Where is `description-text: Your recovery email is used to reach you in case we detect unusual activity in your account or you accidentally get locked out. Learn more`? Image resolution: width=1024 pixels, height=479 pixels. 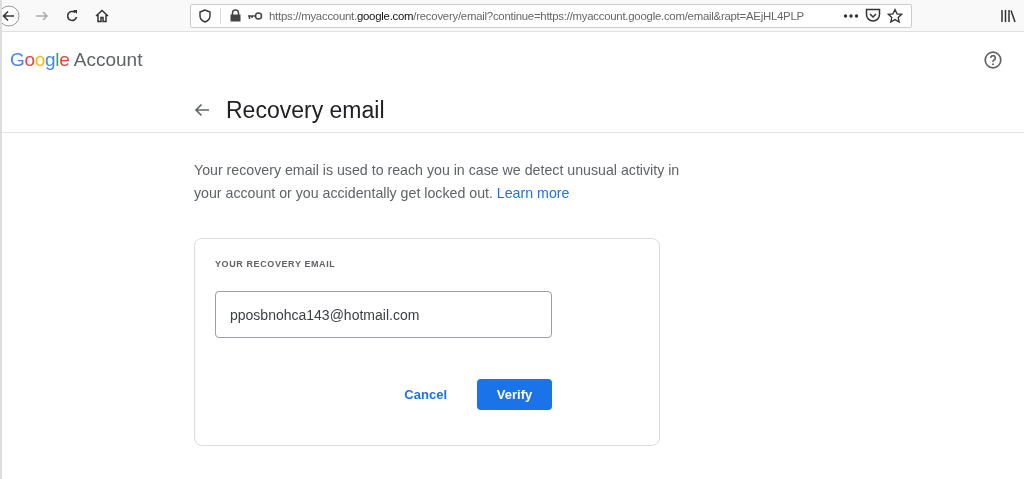
description-text: Your recovery email is used to reach you in case we detect unusual activity in your account or you accidentally get locked out. Learn more is located at coordinates (437, 182).